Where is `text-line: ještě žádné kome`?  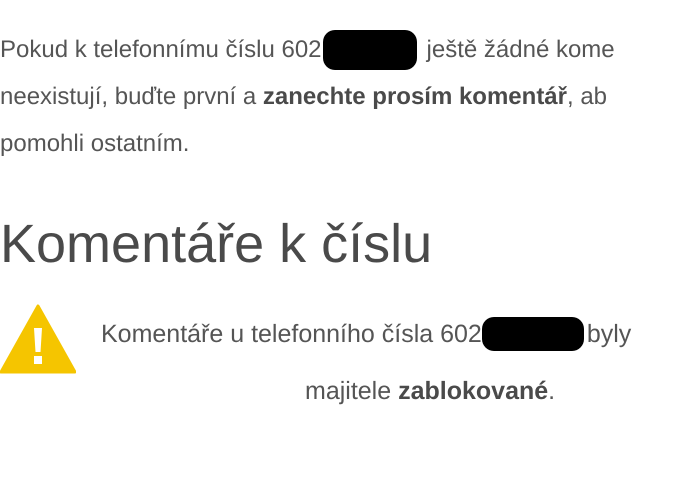 text-line: ještě žádné kome is located at coordinates (520, 50).